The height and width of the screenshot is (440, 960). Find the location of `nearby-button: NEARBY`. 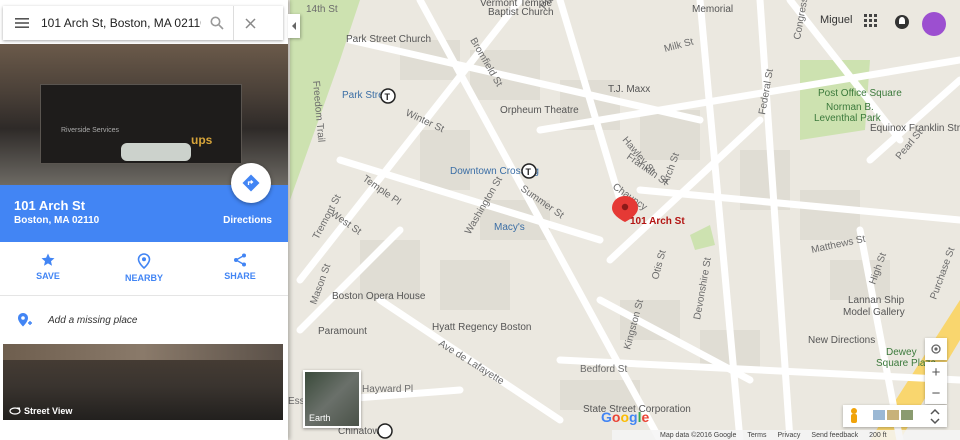

nearby-button: NEARBY is located at coordinates (144, 269).